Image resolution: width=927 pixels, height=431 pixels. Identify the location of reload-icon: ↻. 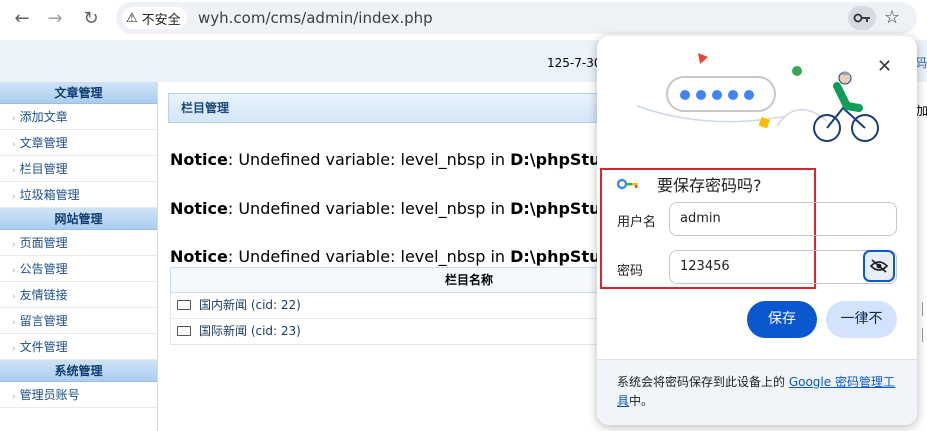
(91, 18).